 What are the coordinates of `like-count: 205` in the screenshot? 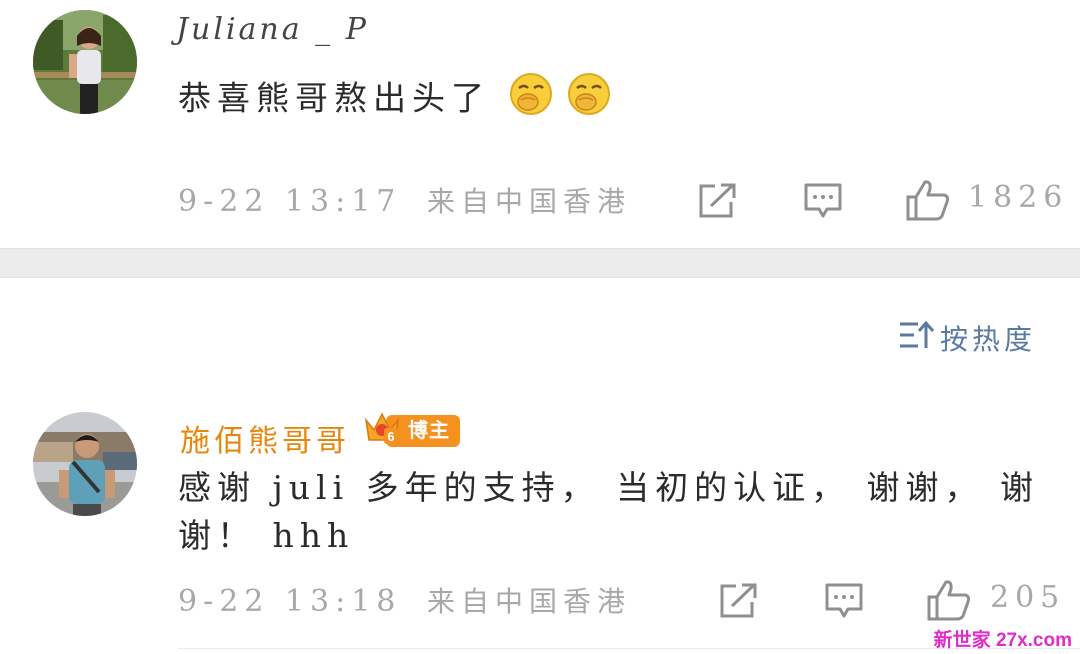 It's located at (1028, 597).